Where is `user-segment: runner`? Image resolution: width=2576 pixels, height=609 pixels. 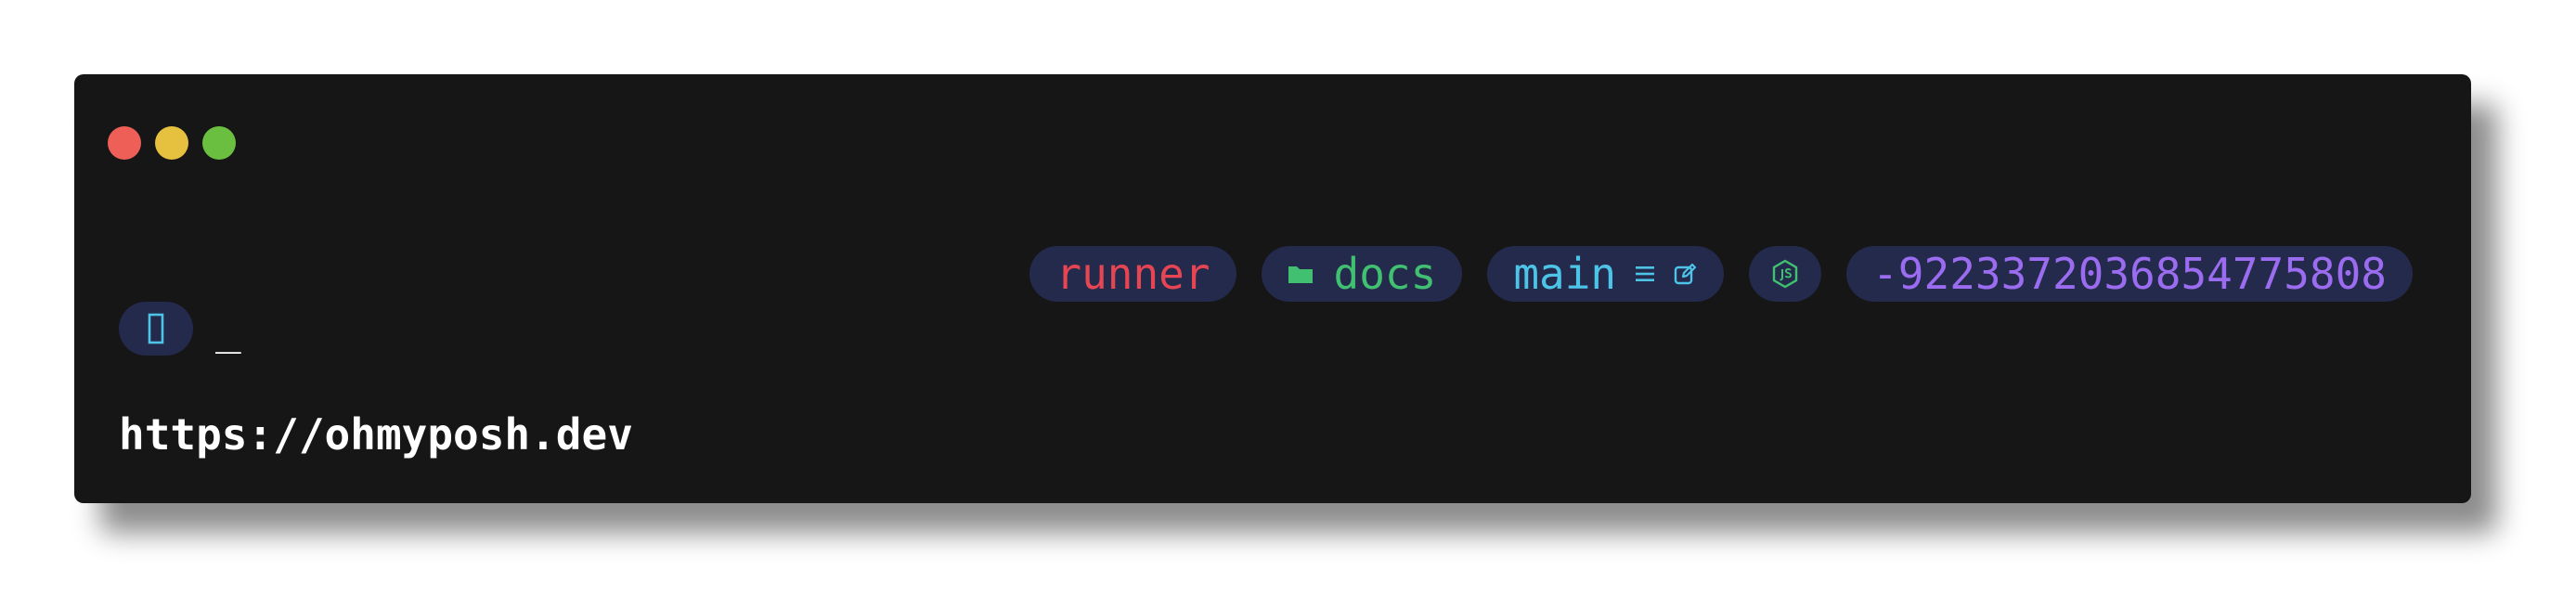
user-segment: runner is located at coordinates (1132, 274).